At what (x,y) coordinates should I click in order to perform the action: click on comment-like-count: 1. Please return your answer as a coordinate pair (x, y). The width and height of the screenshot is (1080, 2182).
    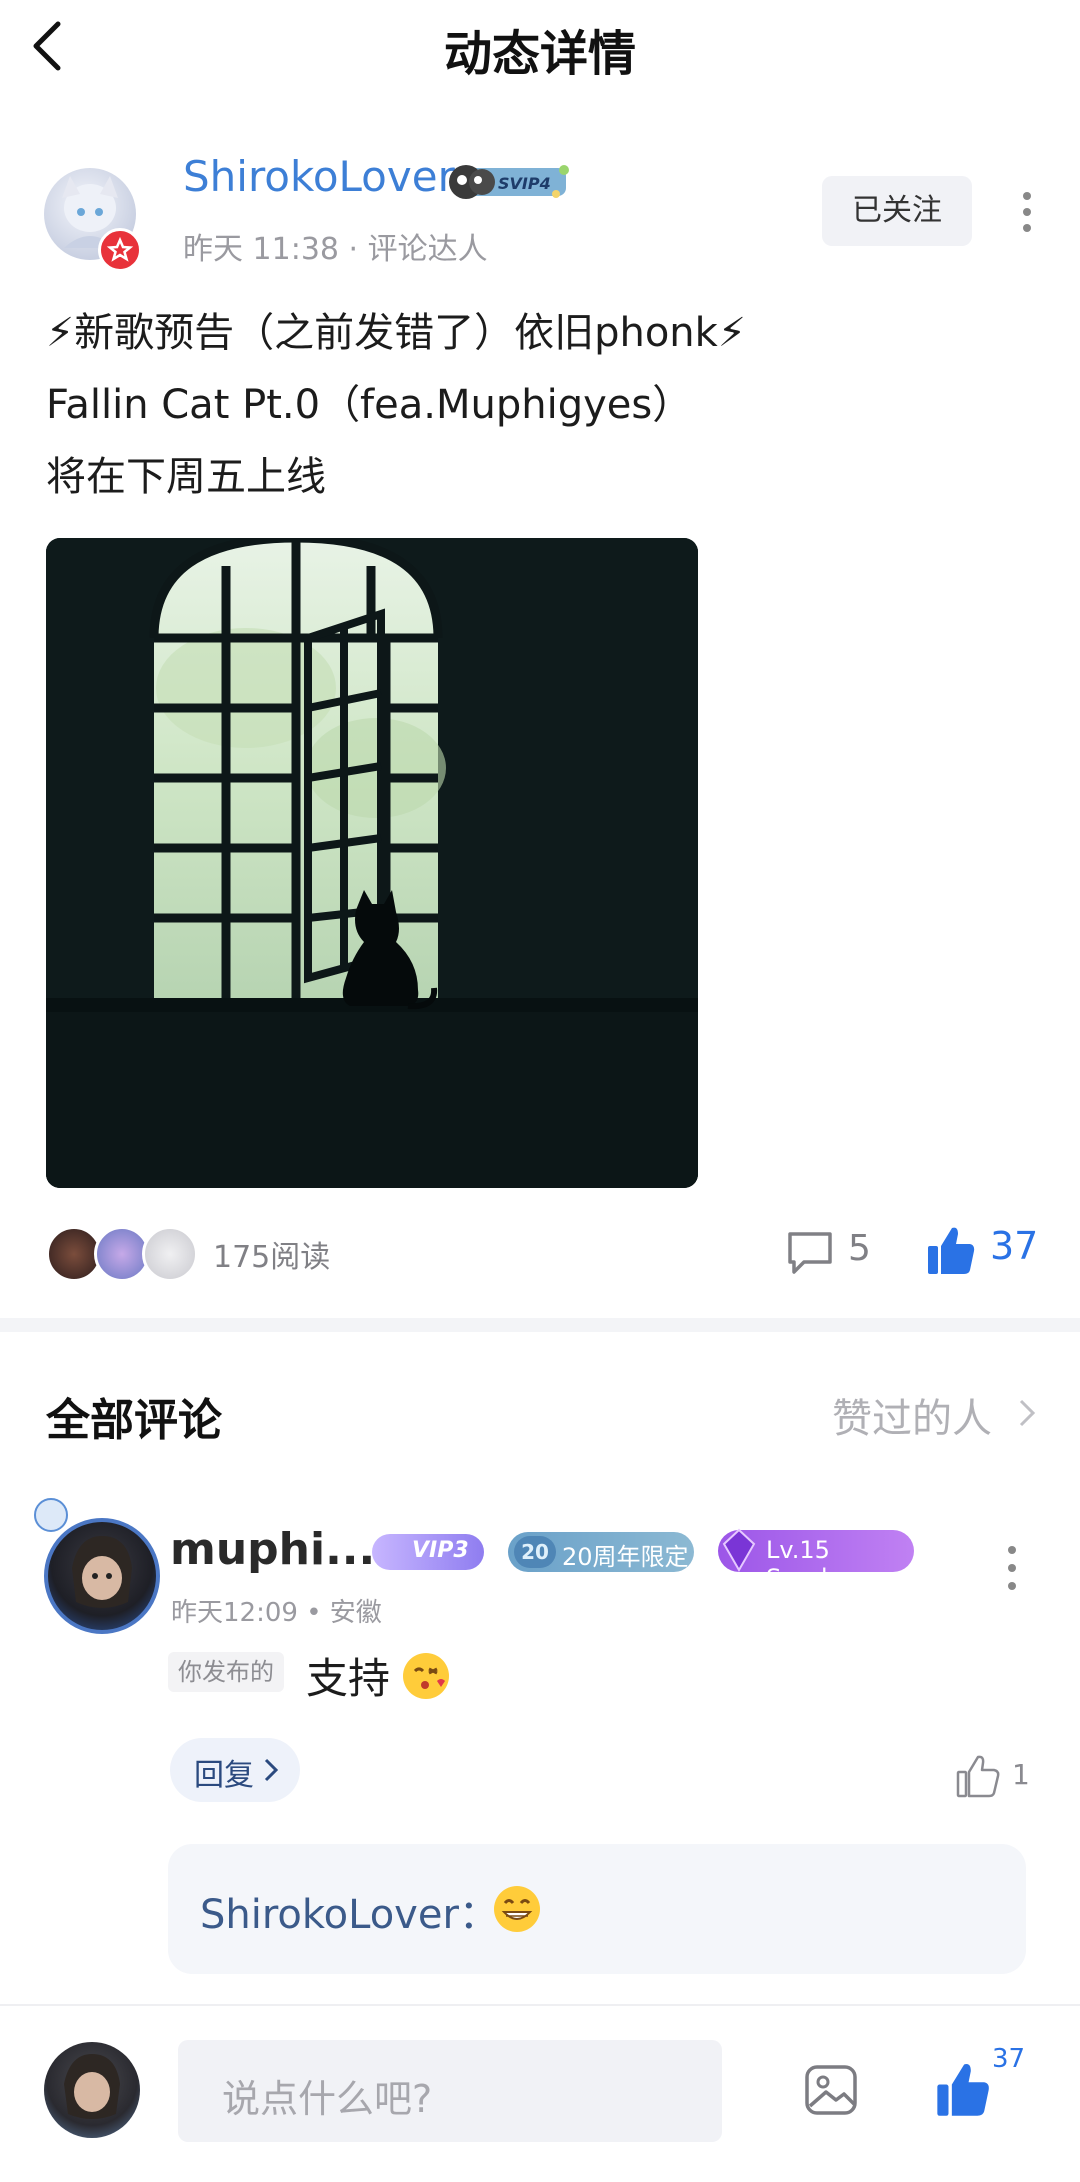
    Looking at the image, I should click on (1021, 1774).